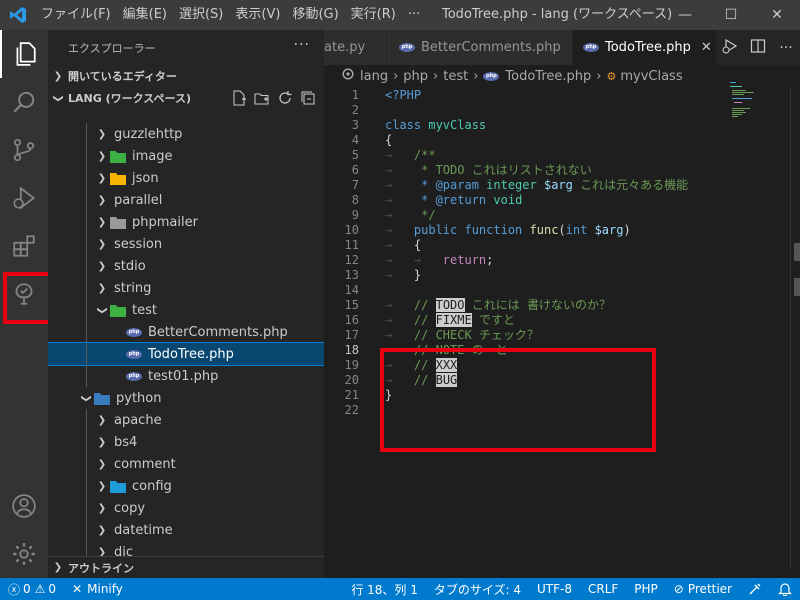 Image resolution: width=800 pixels, height=600 pixels. What do you see at coordinates (186, 288) in the screenshot?
I see `tree-folder: ❯ string` at bounding box center [186, 288].